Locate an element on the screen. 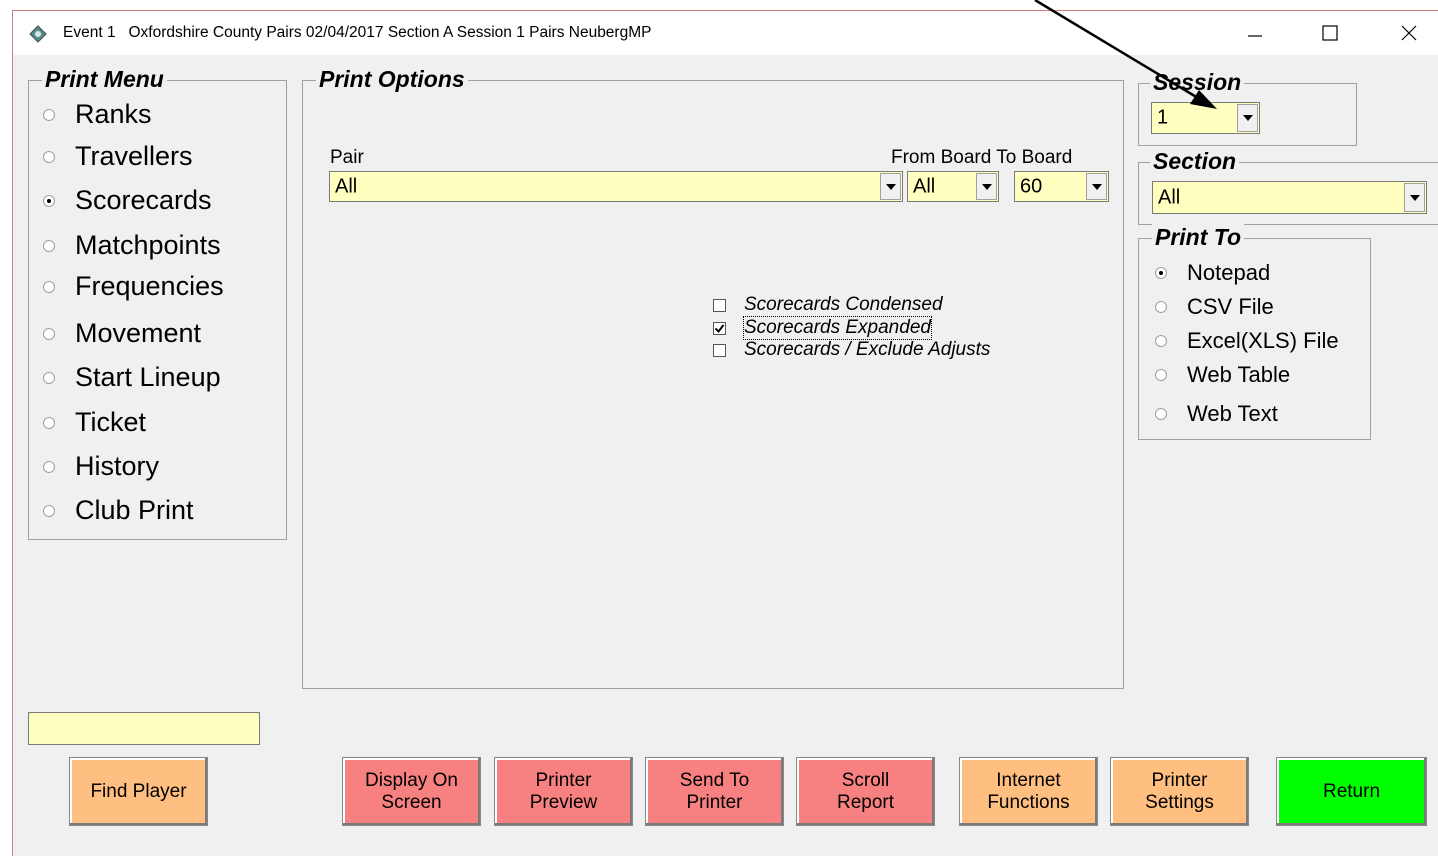 The image size is (1438, 856). find-player-button: Find Player is located at coordinates (138, 791).